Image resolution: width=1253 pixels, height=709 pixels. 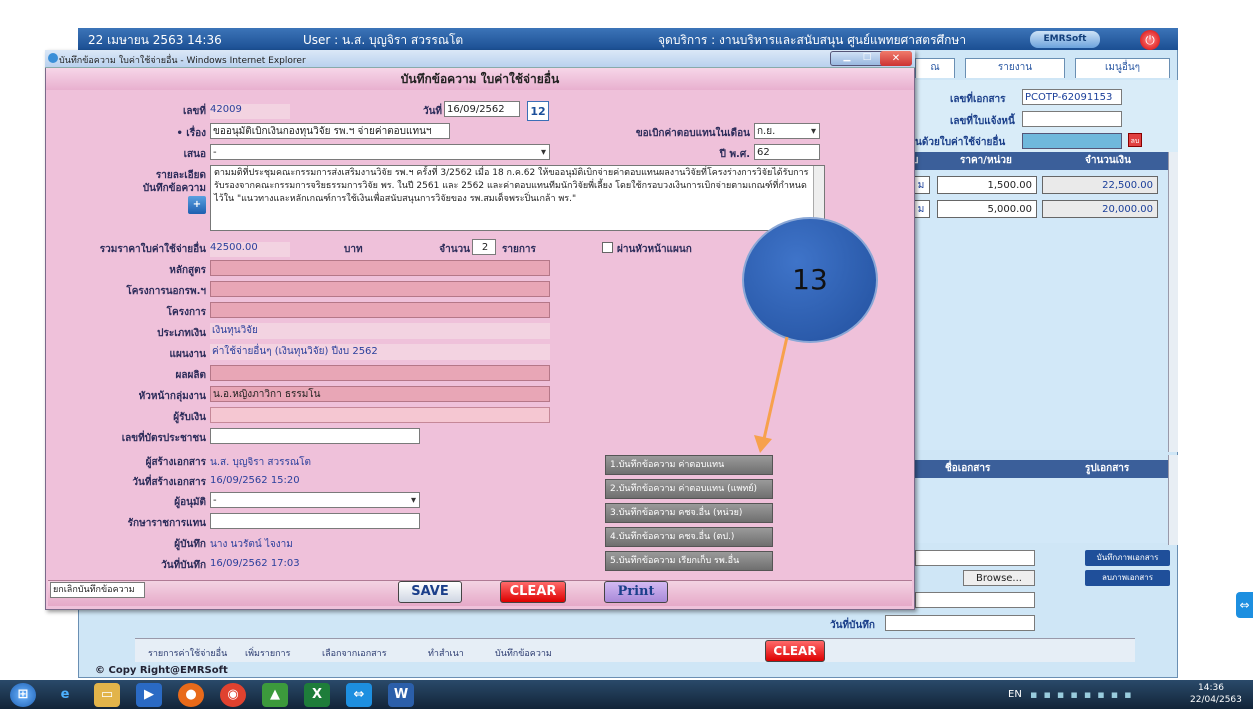 What do you see at coordinates (1122, 68) in the screenshot?
I see `tab-other-menu: เมนูอื่นๆ` at bounding box center [1122, 68].